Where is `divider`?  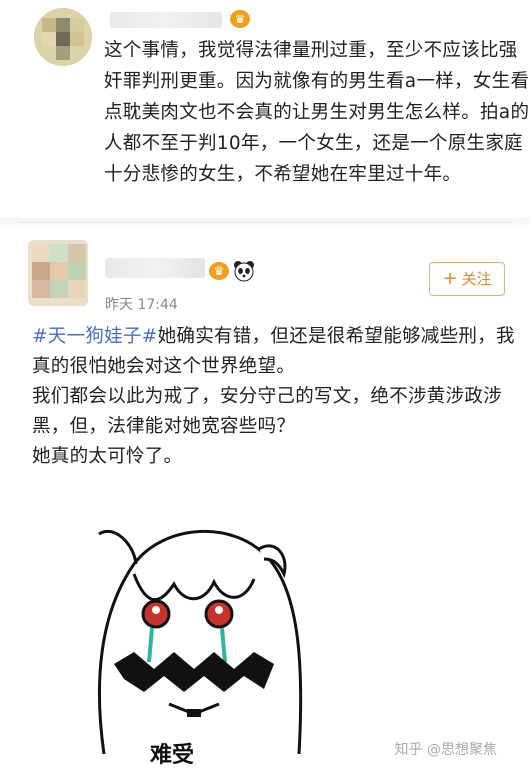
divider is located at coordinates (265, 222).